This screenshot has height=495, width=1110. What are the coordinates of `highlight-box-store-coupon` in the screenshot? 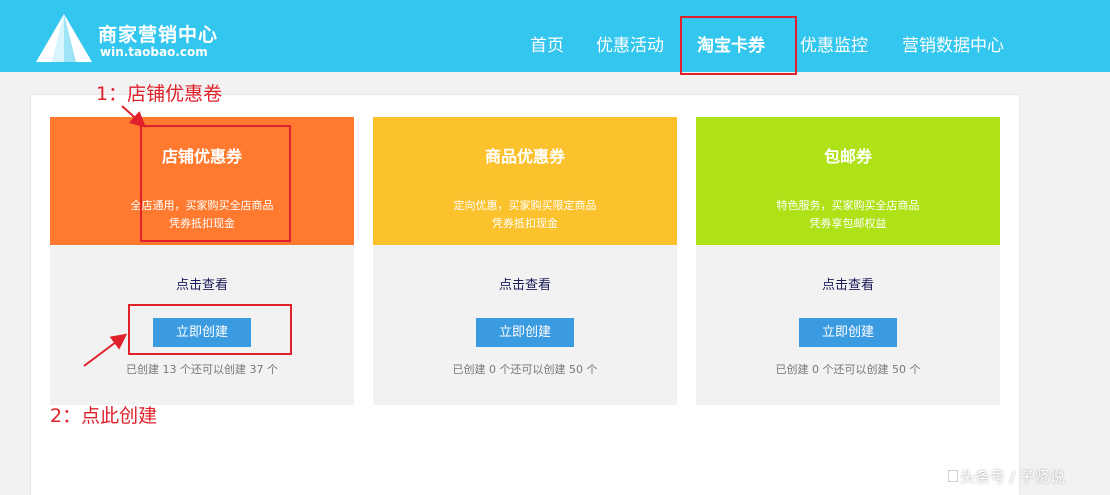 It's located at (215, 183).